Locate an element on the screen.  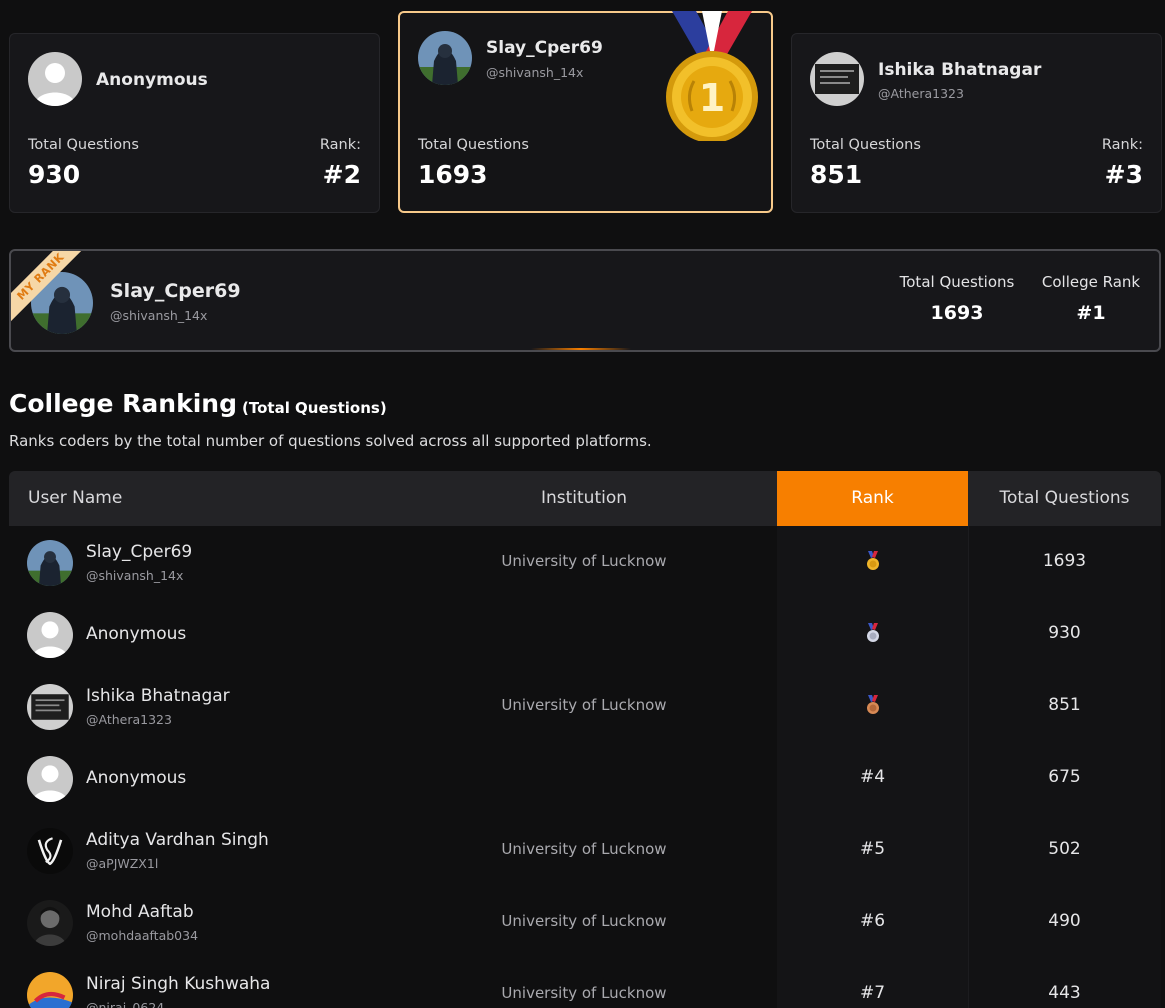
podium-card-second: Anonymous Total Questions 930 Rank: #2 is located at coordinates (194, 123).